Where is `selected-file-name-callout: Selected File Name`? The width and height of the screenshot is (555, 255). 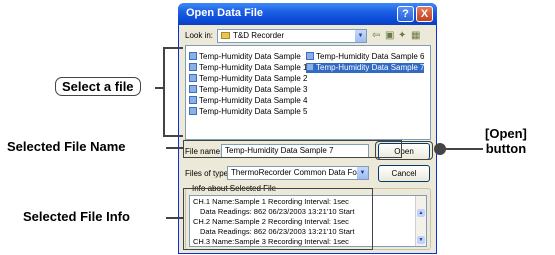
selected-file-name-callout: Selected File Name is located at coordinates (66, 146).